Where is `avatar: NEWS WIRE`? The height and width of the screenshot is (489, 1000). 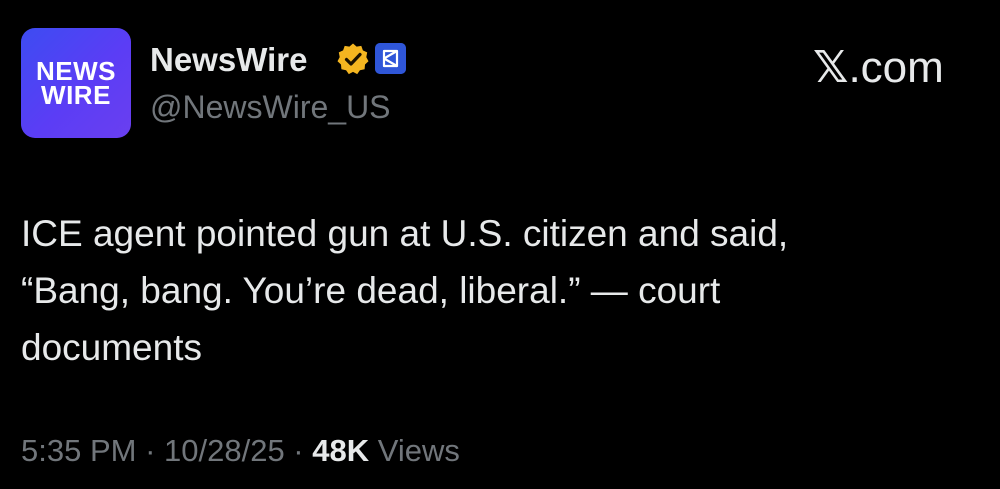 avatar: NEWS WIRE is located at coordinates (76, 83).